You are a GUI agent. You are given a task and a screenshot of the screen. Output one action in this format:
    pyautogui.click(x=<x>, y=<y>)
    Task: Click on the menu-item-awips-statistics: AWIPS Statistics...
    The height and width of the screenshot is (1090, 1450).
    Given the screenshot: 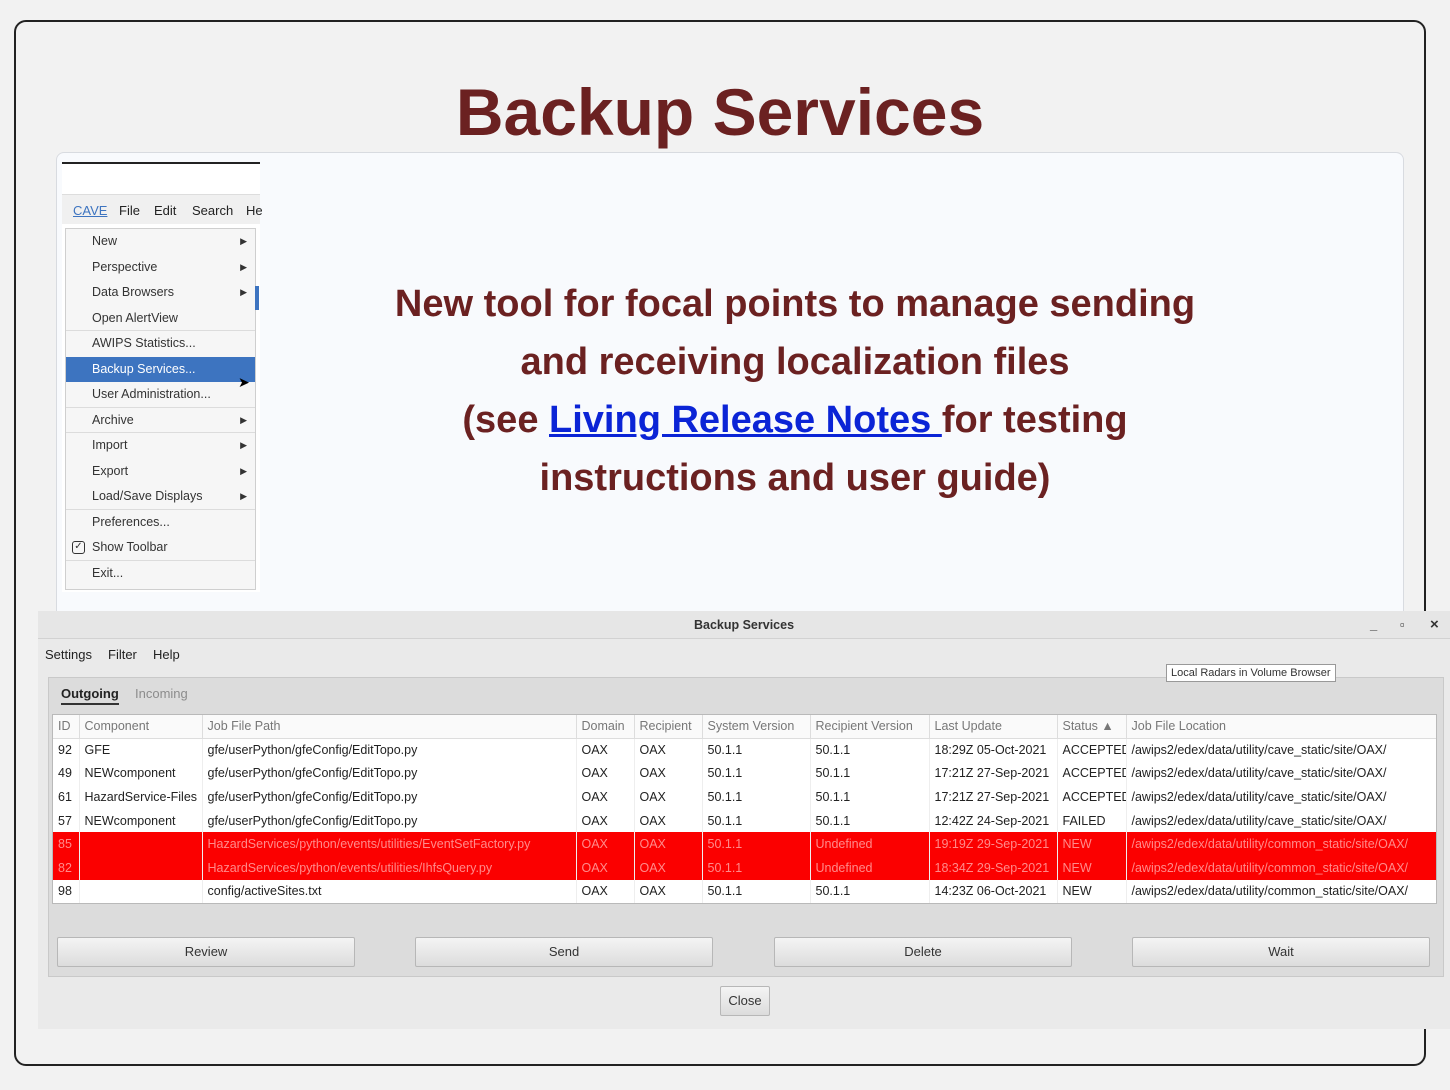 What is the action you would take?
    pyautogui.click(x=160, y=344)
    